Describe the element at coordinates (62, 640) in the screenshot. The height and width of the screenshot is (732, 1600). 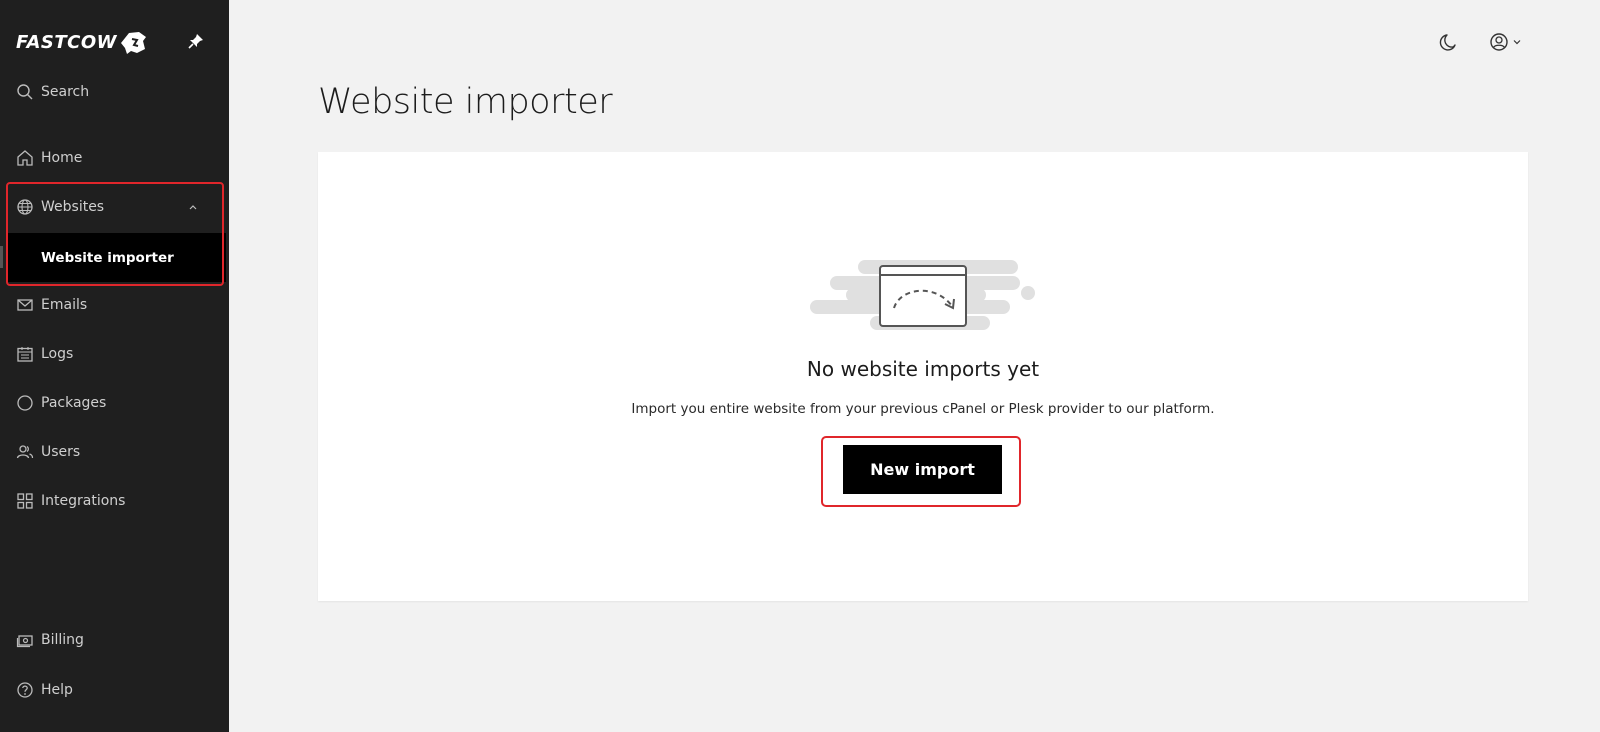
I see `sidebar-item-label: Billing` at that location.